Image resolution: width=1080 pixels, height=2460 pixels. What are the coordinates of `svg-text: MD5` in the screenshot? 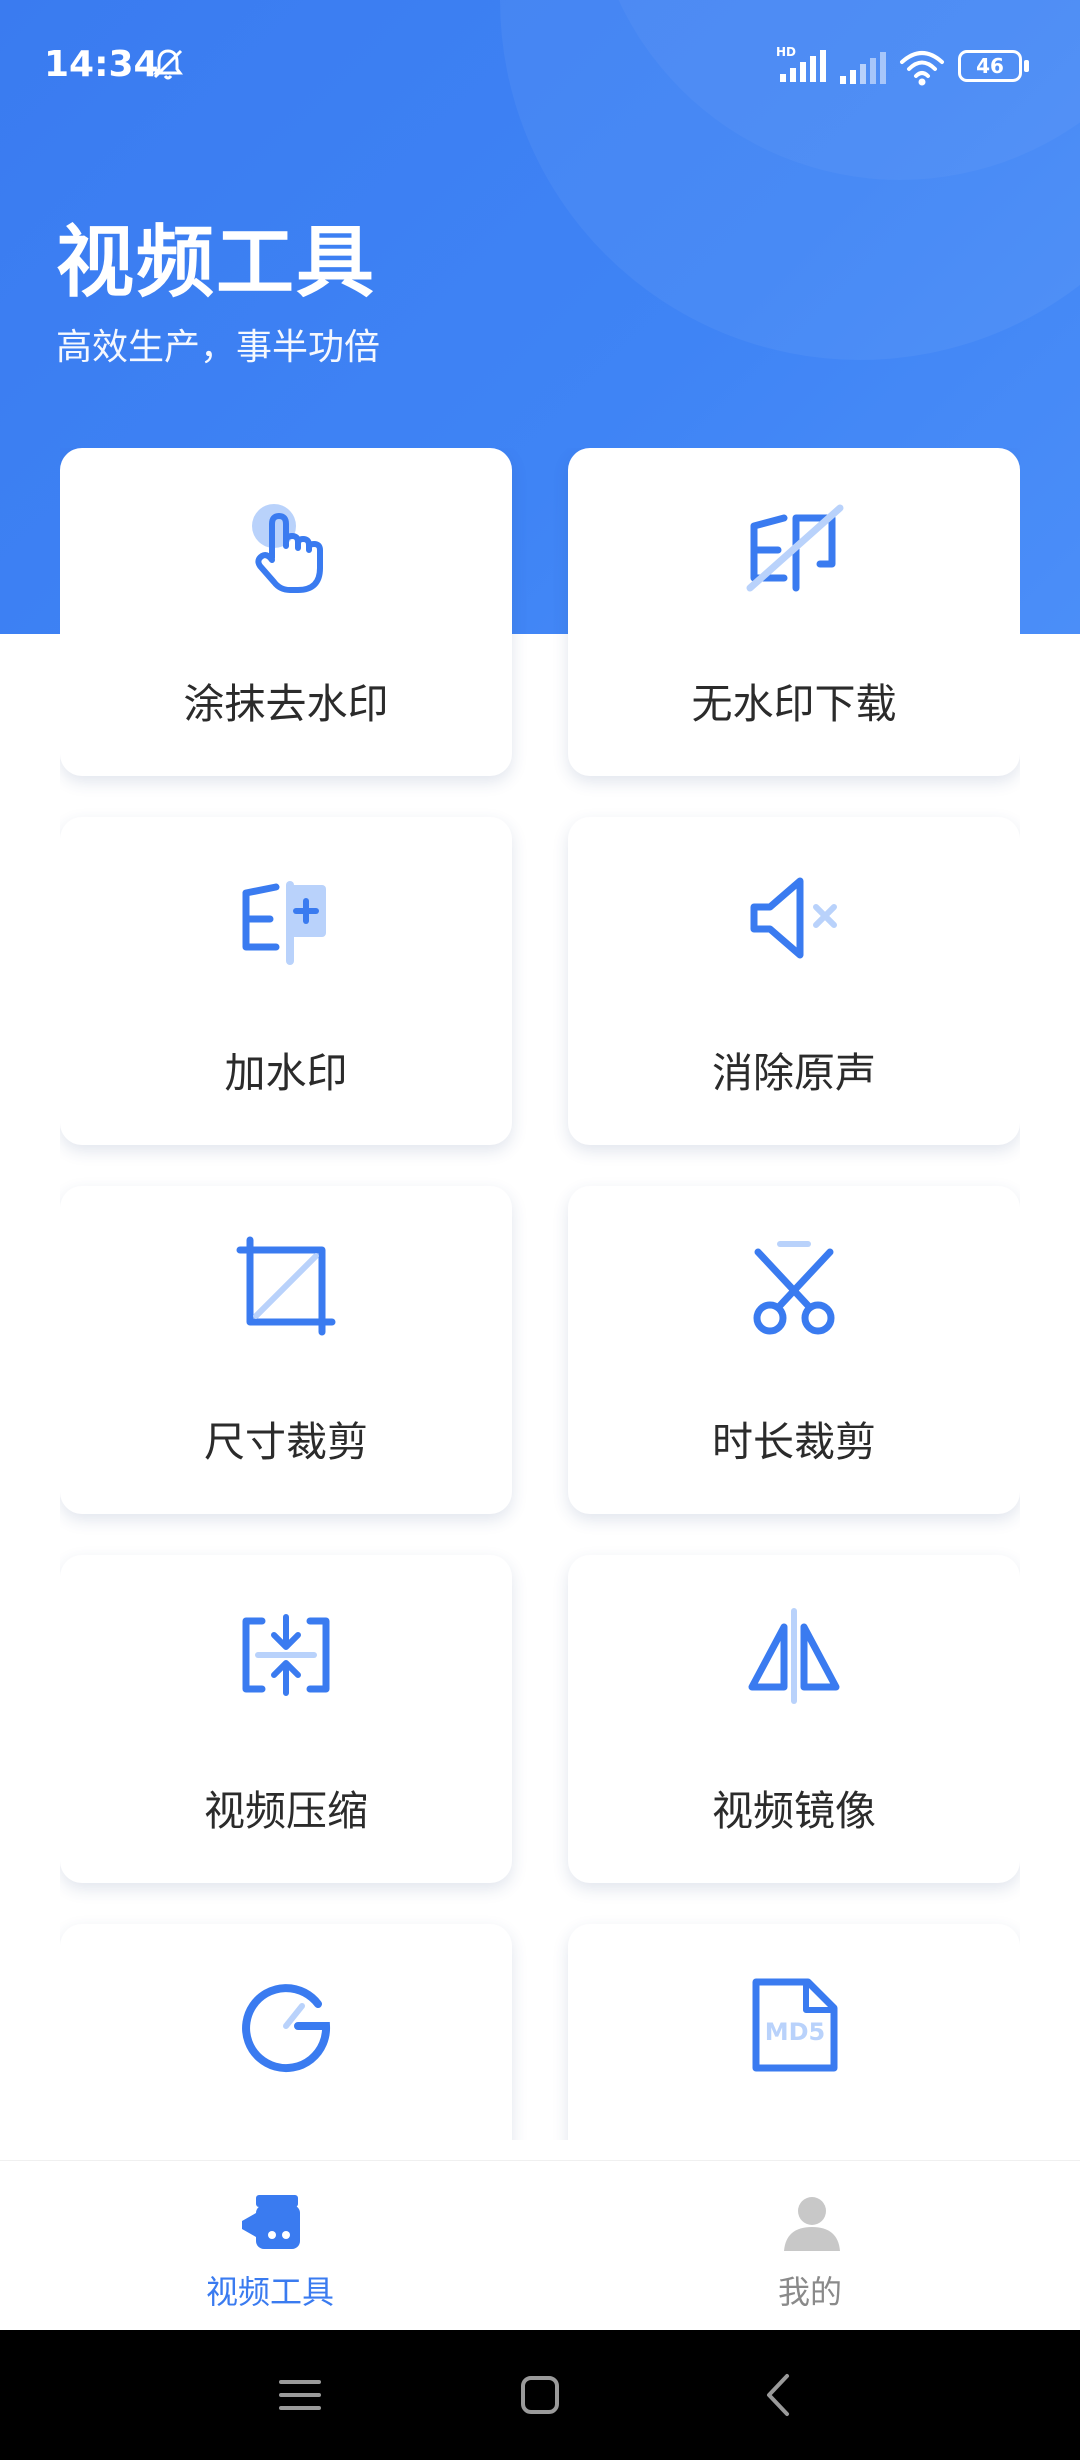 It's located at (795, 2032).